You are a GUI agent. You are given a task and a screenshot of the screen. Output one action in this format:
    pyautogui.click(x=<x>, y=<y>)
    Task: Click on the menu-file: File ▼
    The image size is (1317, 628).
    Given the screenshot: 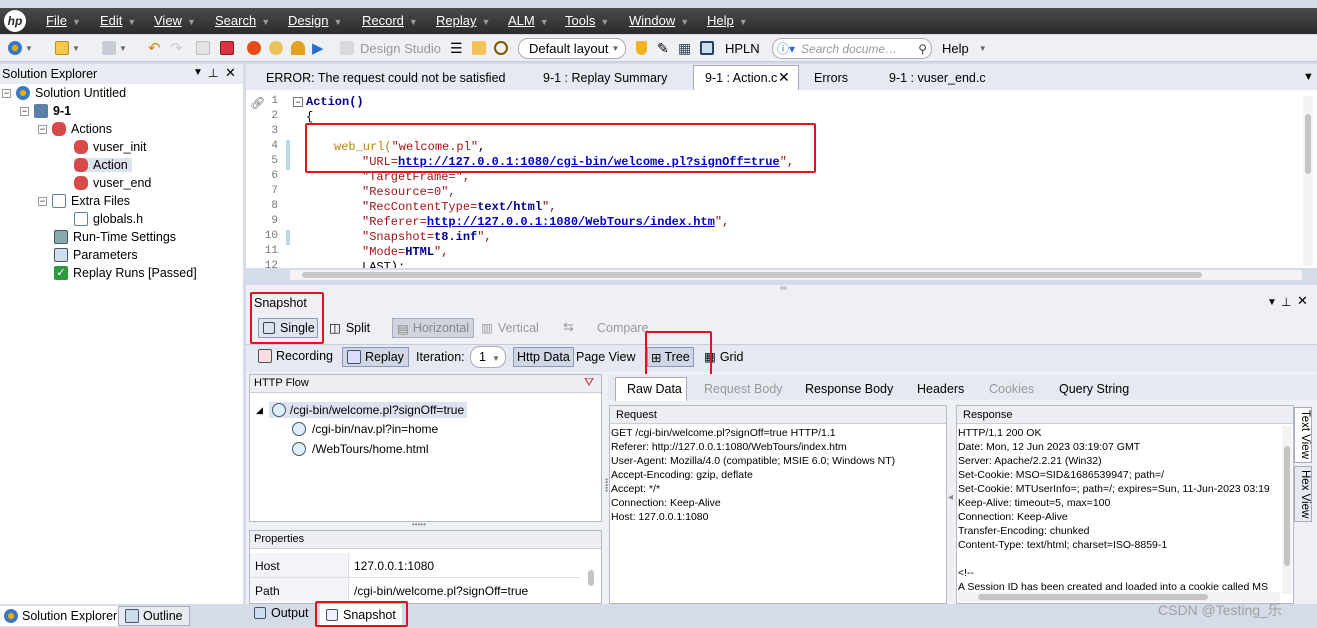 What is the action you would take?
    pyautogui.click(x=63, y=20)
    